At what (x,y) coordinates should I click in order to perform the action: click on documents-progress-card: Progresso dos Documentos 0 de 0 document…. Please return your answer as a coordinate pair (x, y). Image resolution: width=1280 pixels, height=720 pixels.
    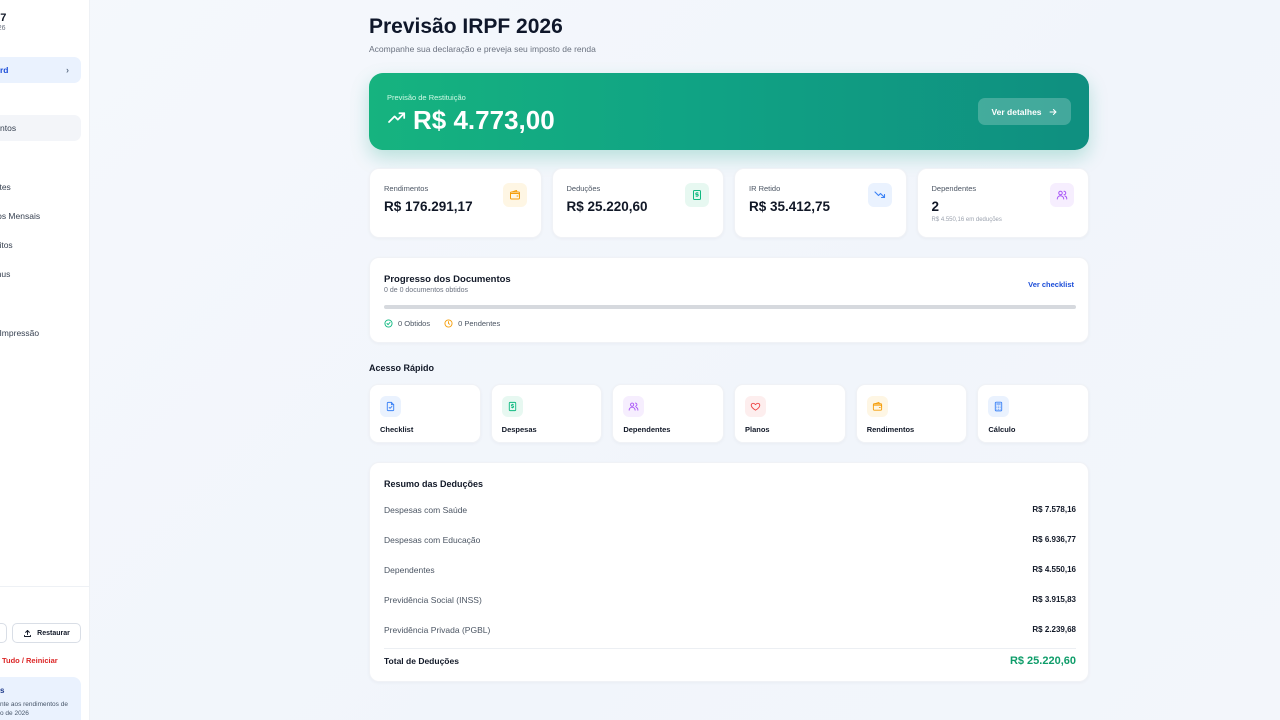
    Looking at the image, I should click on (729, 300).